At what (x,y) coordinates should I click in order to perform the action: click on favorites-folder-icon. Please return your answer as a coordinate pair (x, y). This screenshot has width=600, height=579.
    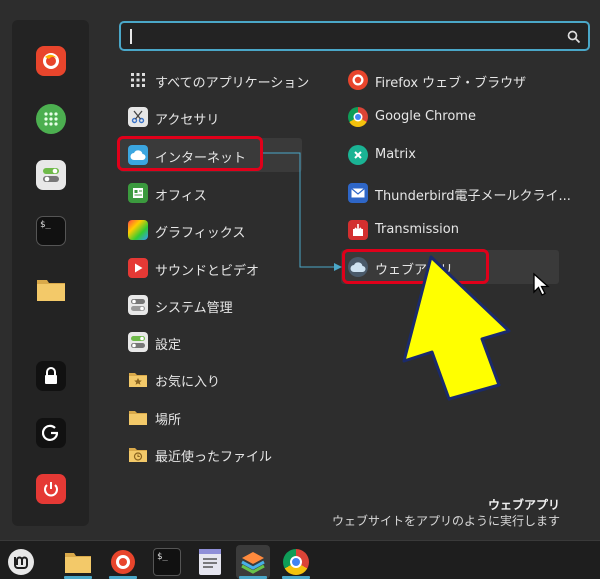
    Looking at the image, I should click on (138, 379).